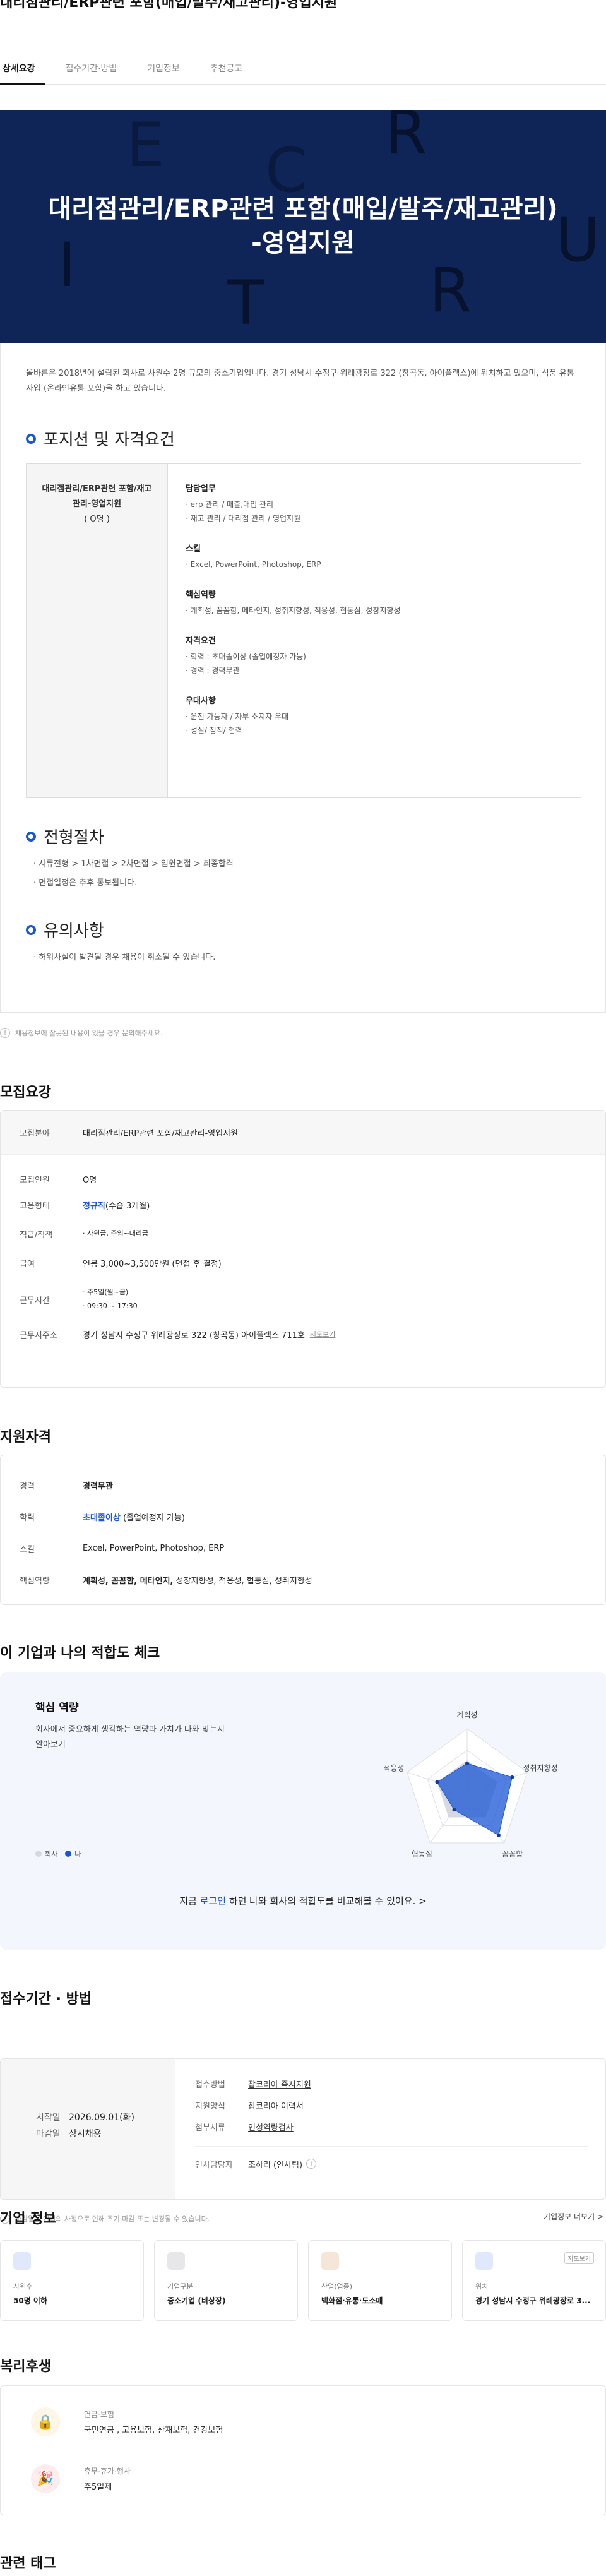 The height and width of the screenshot is (2576, 606). What do you see at coordinates (28, 2564) in the screenshot?
I see `tags-heading: 관련 태그` at bounding box center [28, 2564].